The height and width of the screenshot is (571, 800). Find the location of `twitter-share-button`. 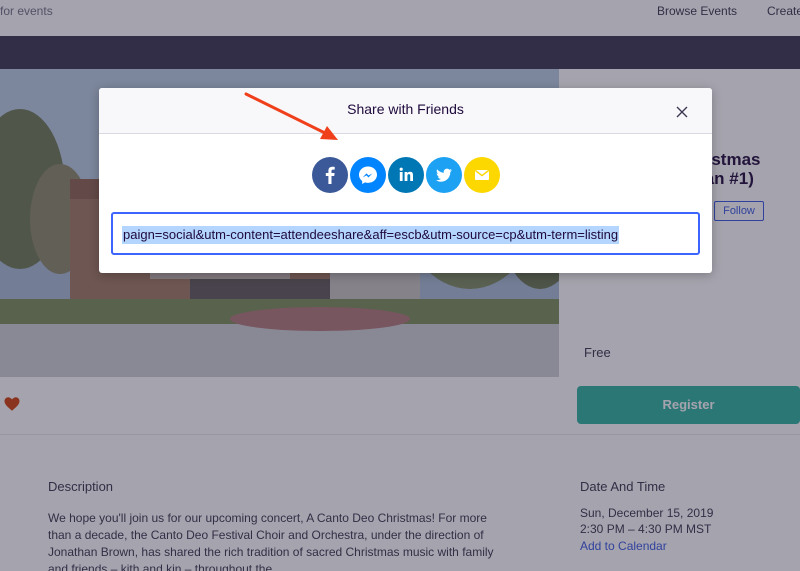

twitter-share-button is located at coordinates (444, 175).